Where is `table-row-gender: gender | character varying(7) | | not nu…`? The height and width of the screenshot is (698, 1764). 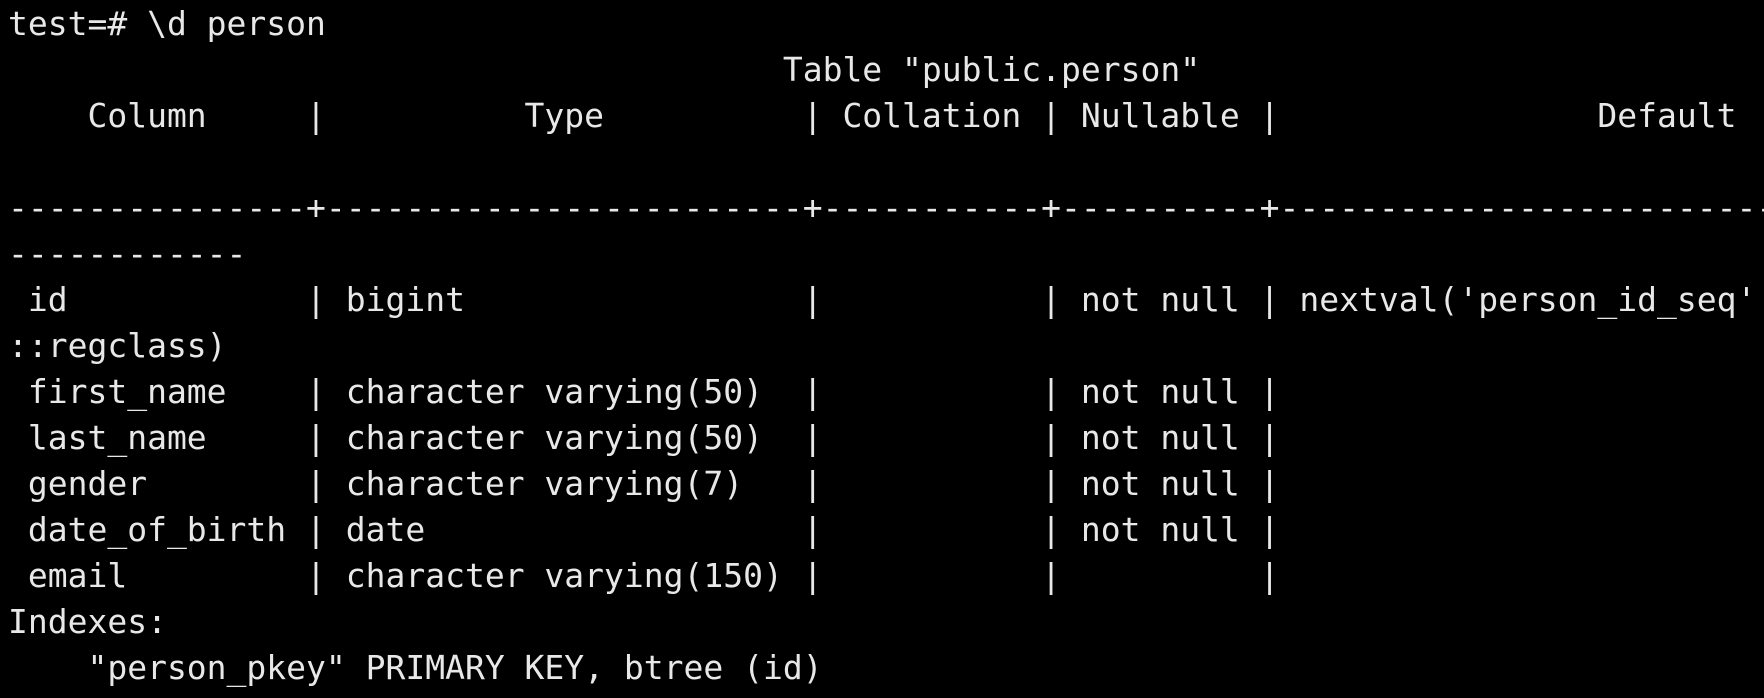 table-row-gender: gender | character varying(7) | | not nu… is located at coordinates (644, 483).